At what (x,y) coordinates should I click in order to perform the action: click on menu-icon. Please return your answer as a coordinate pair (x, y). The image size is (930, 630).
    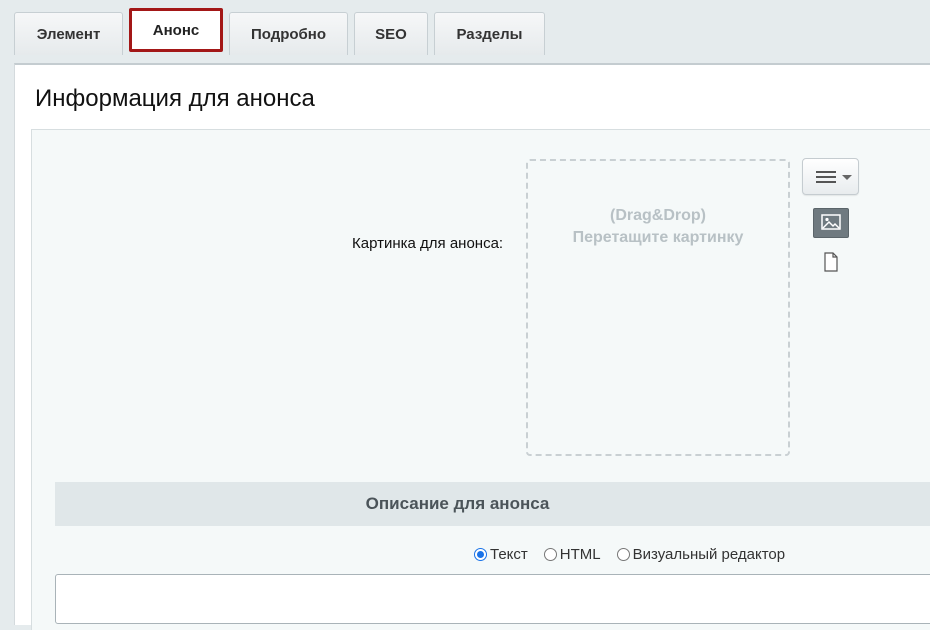
    Looking at the image, I should click on (826, 177).